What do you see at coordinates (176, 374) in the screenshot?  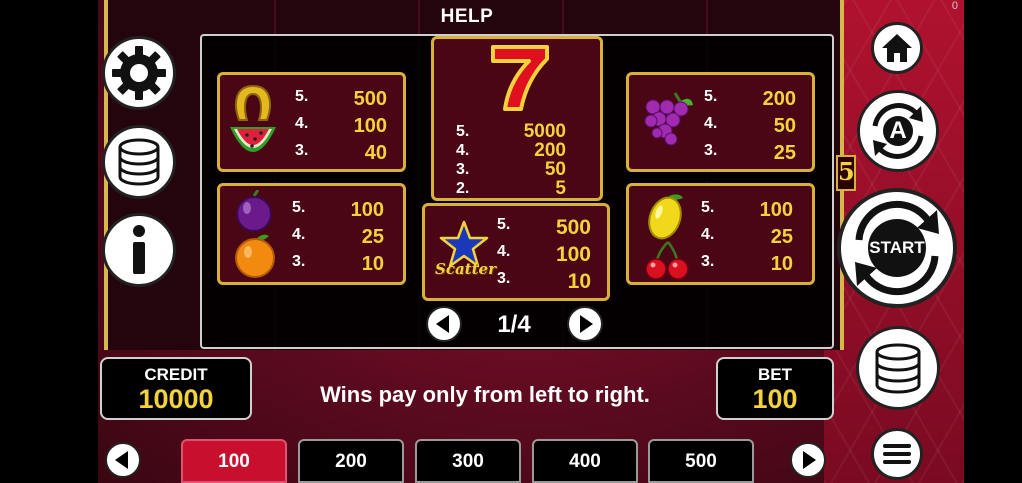 I see `credit-label: CREDIT` at bounding box center [176, 374].